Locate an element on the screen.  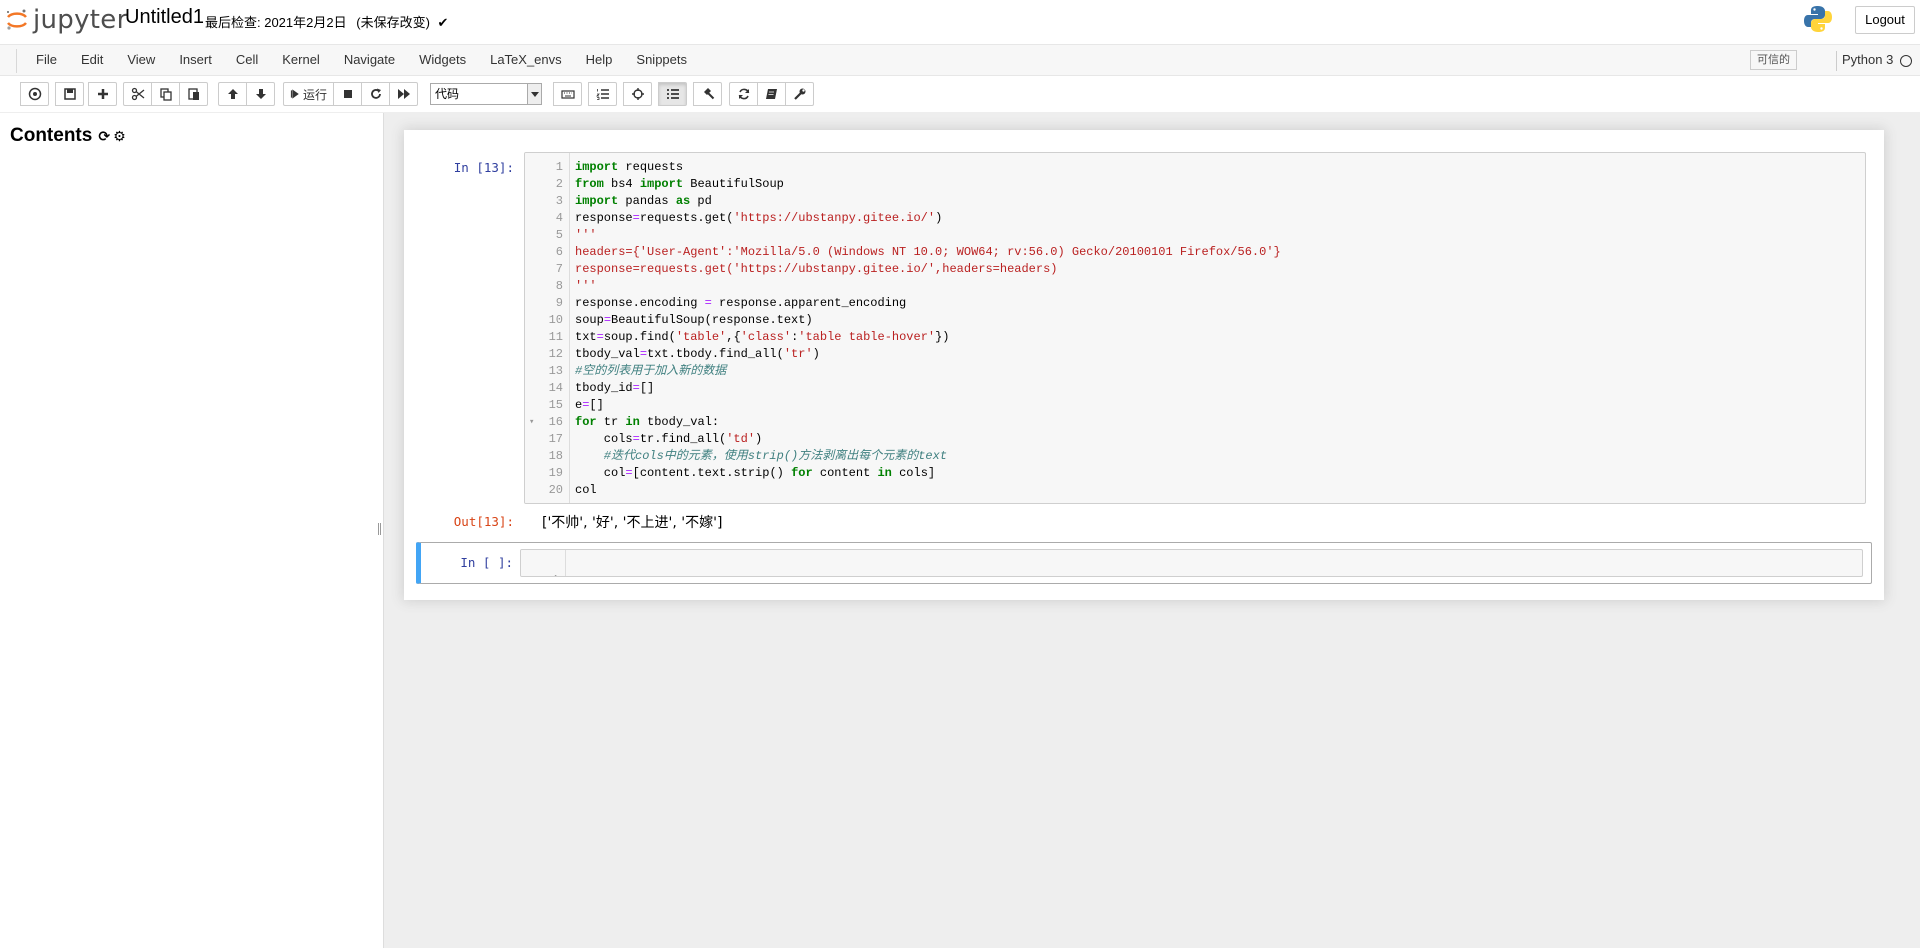
command-palette-button is located at coordinates (34, 94).